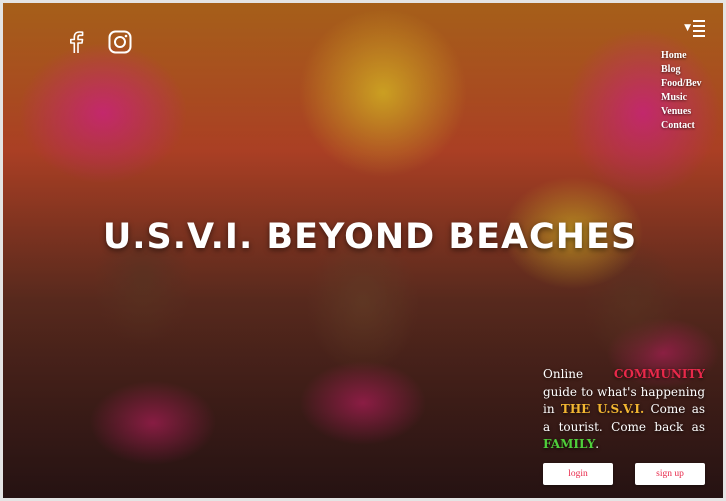 Image resolution: width=726 pixels, height=501 pixels. What do you see at coordinates (578, 374) in the screenshot?
I see `tagline-text: Online` at bounding box center [578, 374].